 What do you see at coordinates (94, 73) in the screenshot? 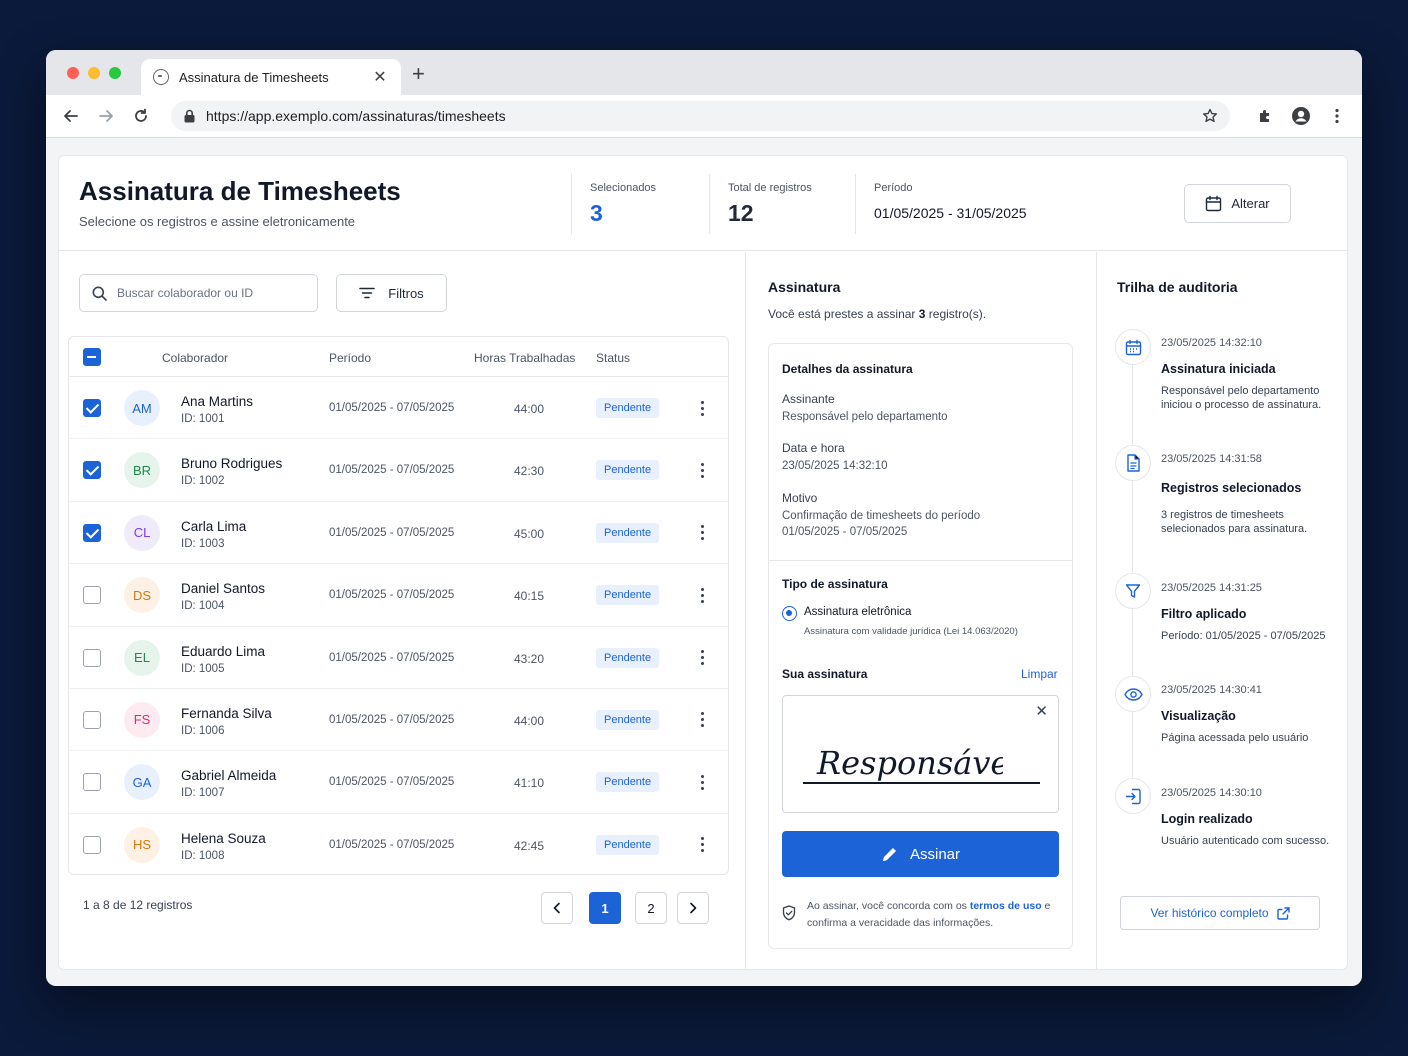
I see `minimize-window-button` at bounding box center [94, 73].